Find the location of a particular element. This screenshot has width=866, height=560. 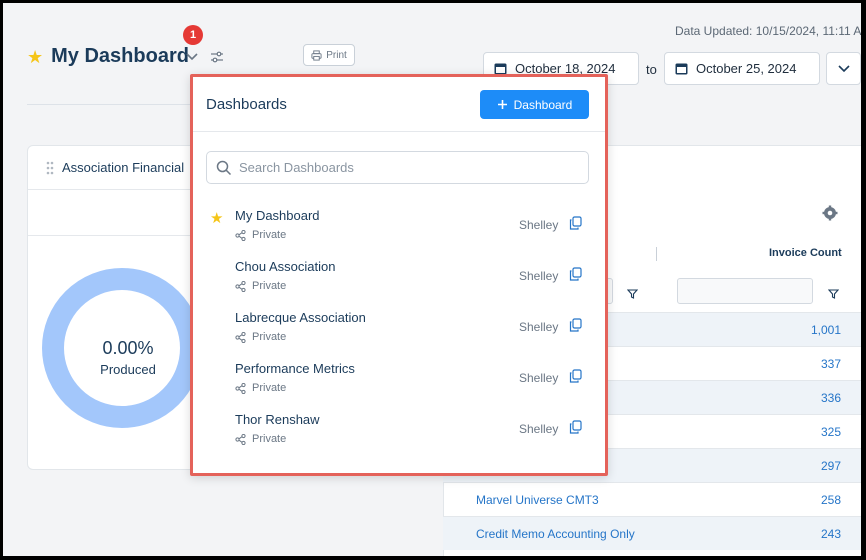

invoice-count-filter-input is located at coordinates (745, 291).